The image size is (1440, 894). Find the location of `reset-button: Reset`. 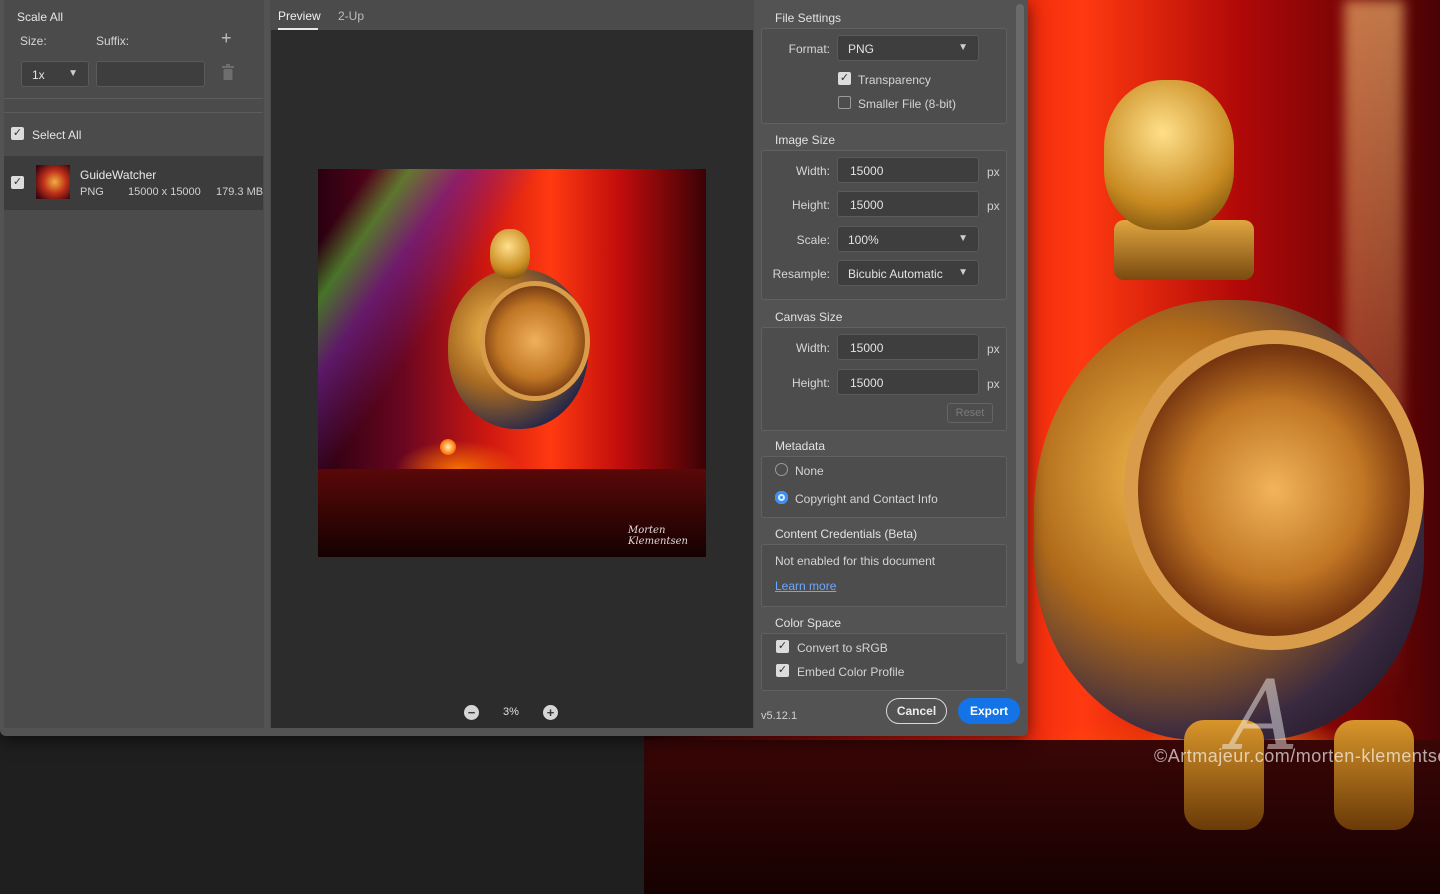

reset-button: Reset is located at coordinates (970, 413).